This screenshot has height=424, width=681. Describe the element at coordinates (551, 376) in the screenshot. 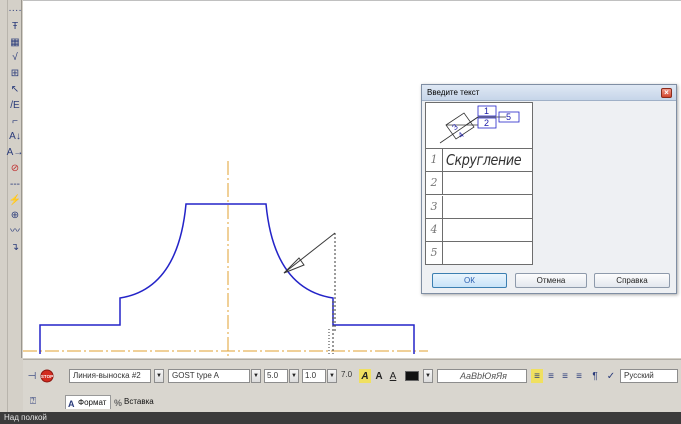

I see `align-center-icon: ≡` at that location.